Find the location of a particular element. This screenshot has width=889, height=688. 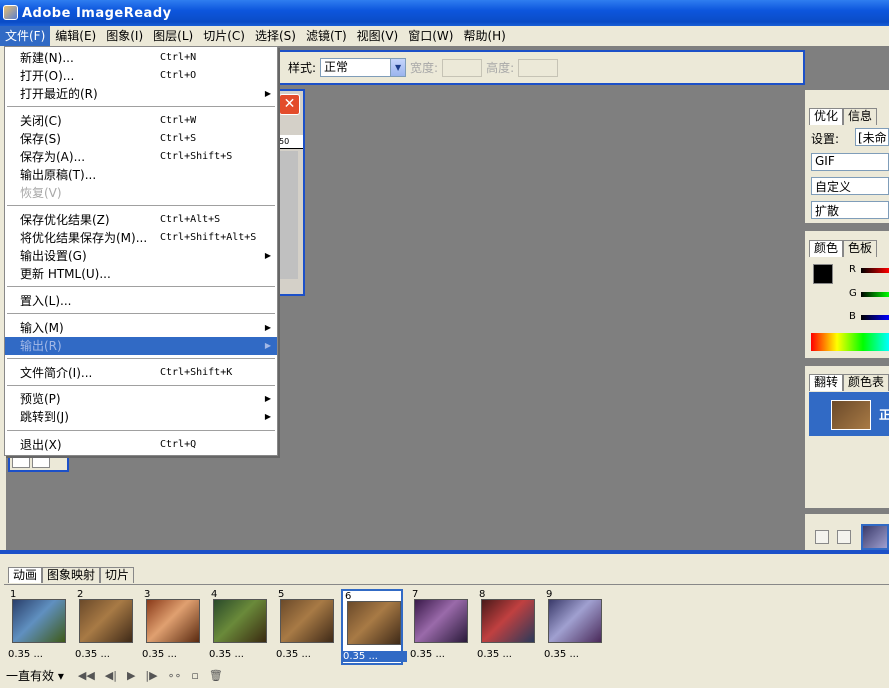

menu-shortcut: Ctrl+Q is located at coordinates (178, 444).